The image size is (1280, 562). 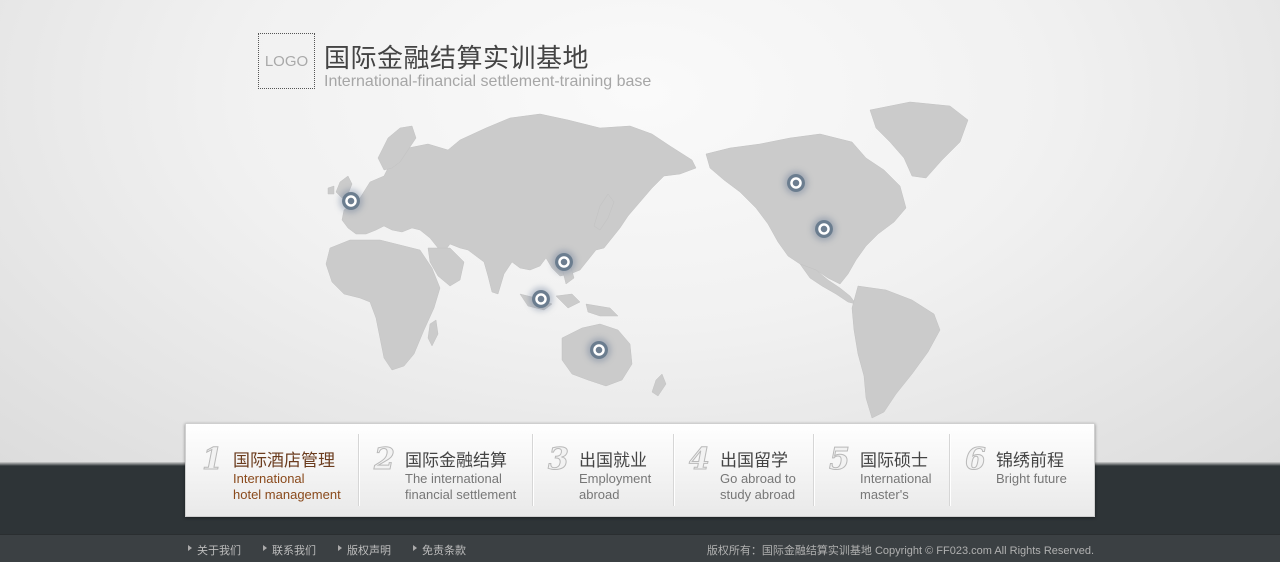 I want to click on menu-number: 3, so click(x=559, y=460).